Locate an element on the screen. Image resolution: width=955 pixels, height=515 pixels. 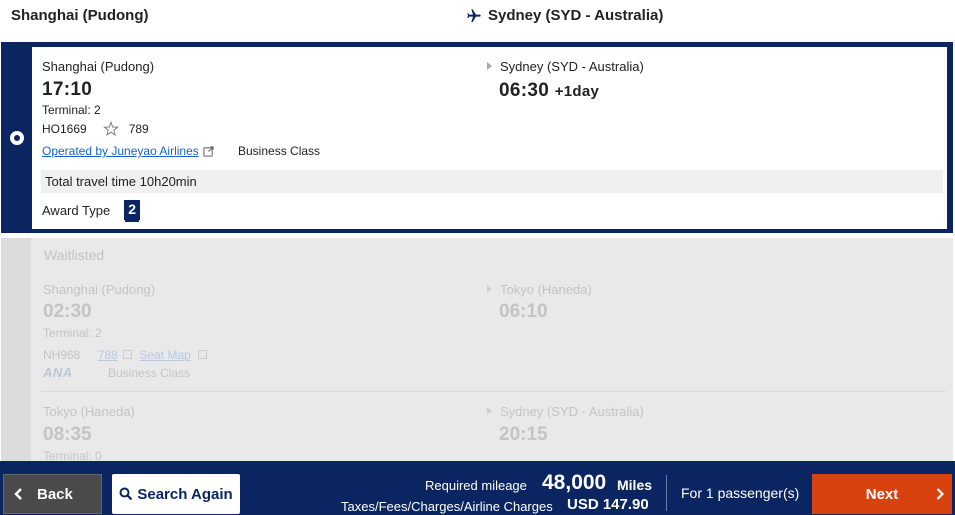
back-button: Back is located at coordinates (52, 494).